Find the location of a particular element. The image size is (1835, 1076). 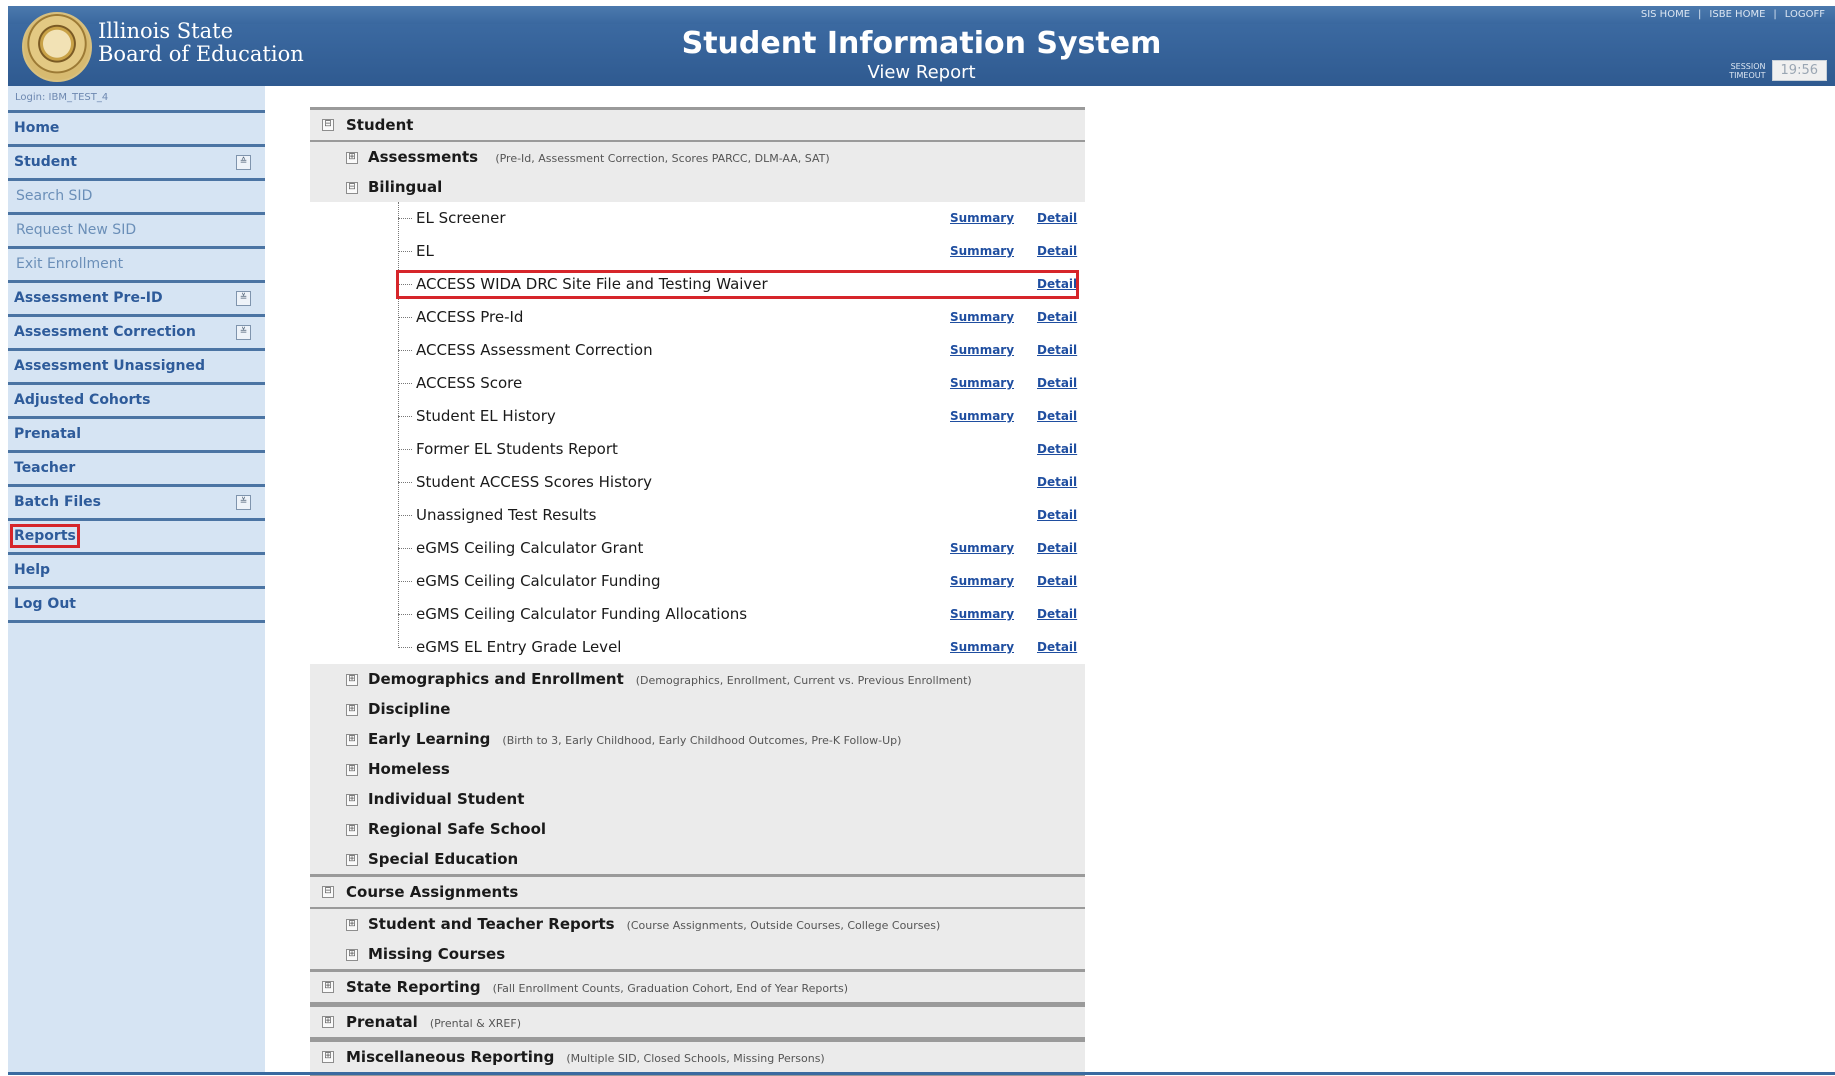

sidebar-item-assessment-correction: Assessment Correction ≚ is located at coordinates (136, 334).